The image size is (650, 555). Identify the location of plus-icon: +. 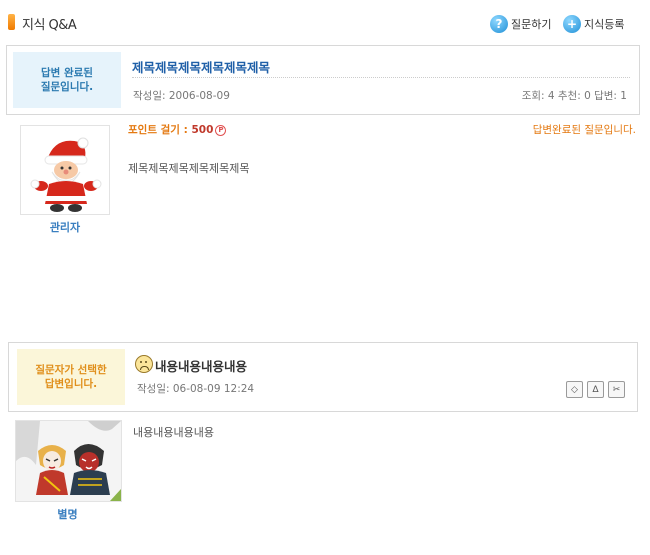
(572, 24).